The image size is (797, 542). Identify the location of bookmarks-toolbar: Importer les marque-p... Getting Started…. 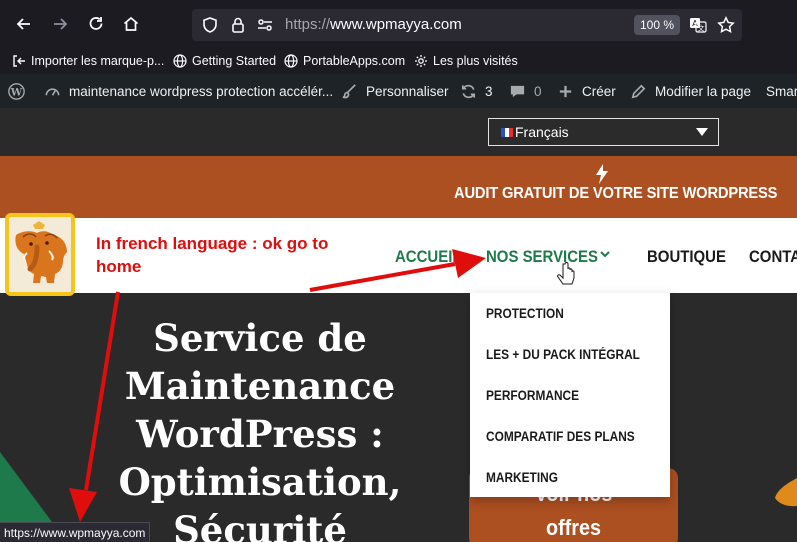
(398, 60).